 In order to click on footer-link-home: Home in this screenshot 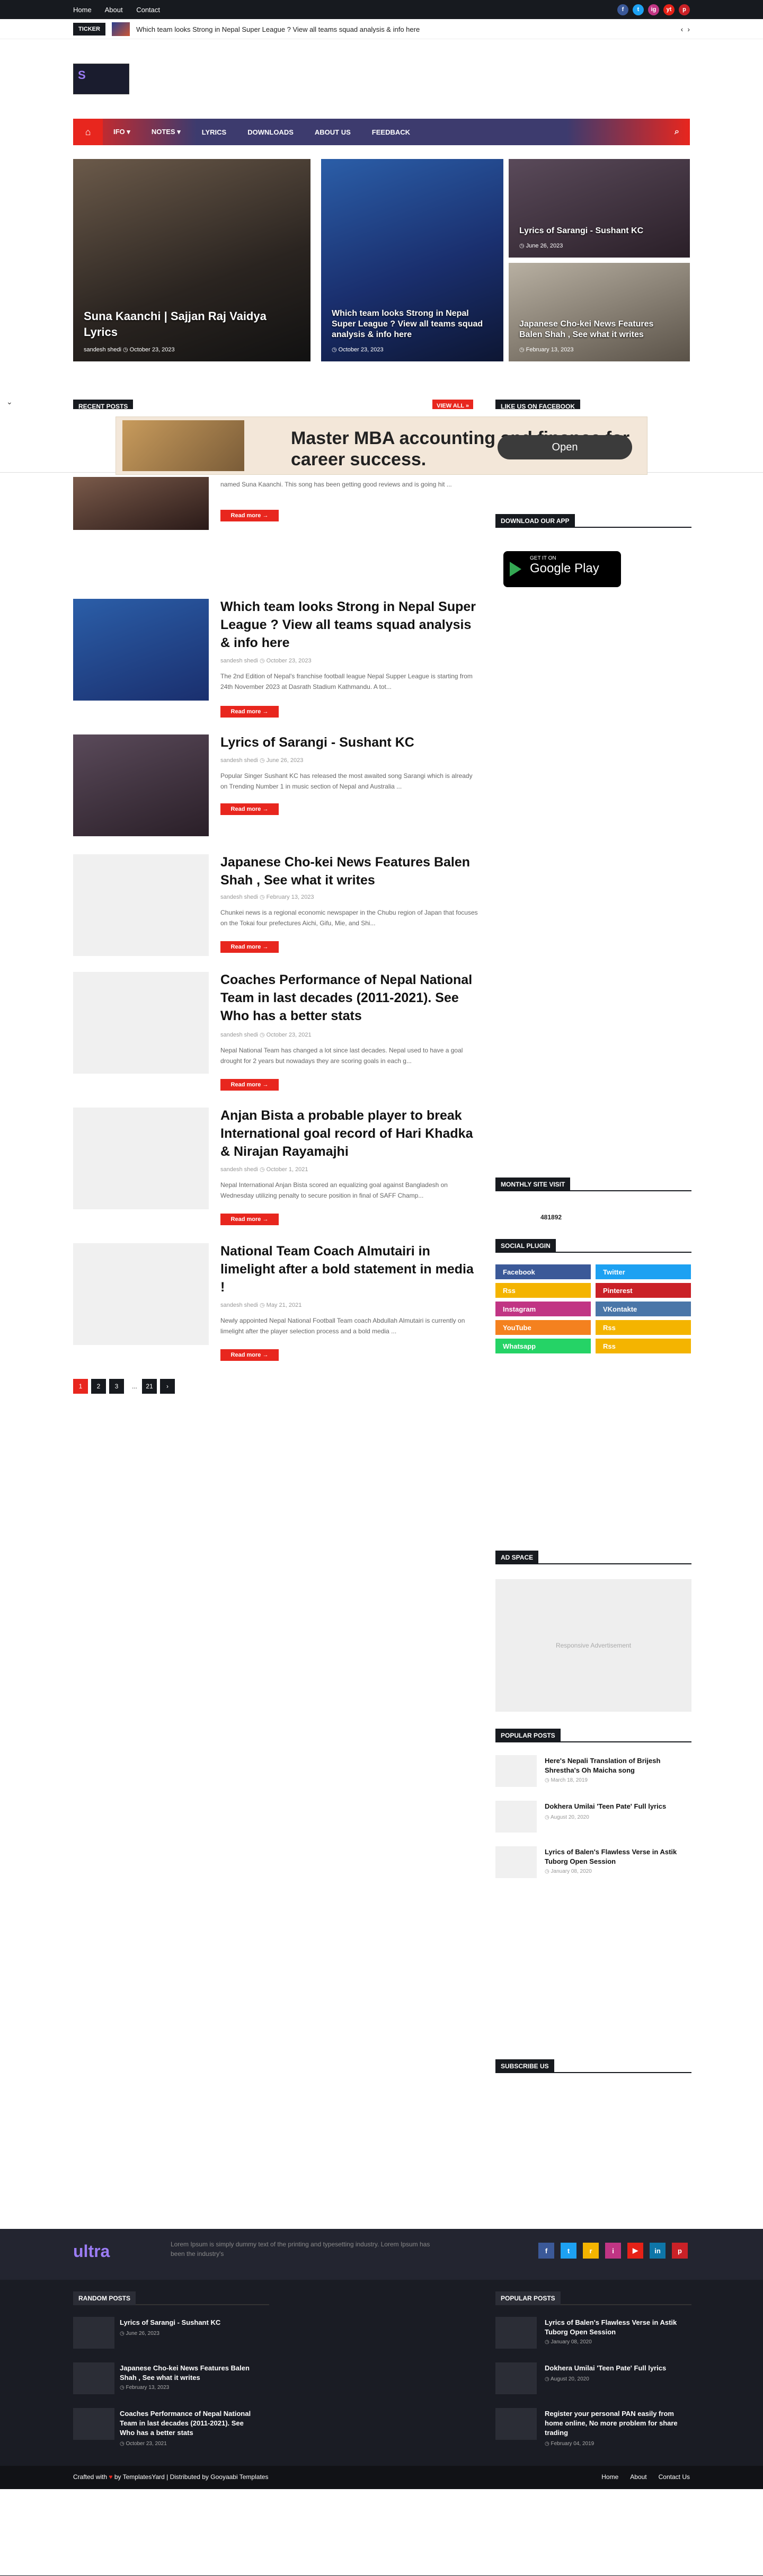, I will do `click(609, 2477)`.